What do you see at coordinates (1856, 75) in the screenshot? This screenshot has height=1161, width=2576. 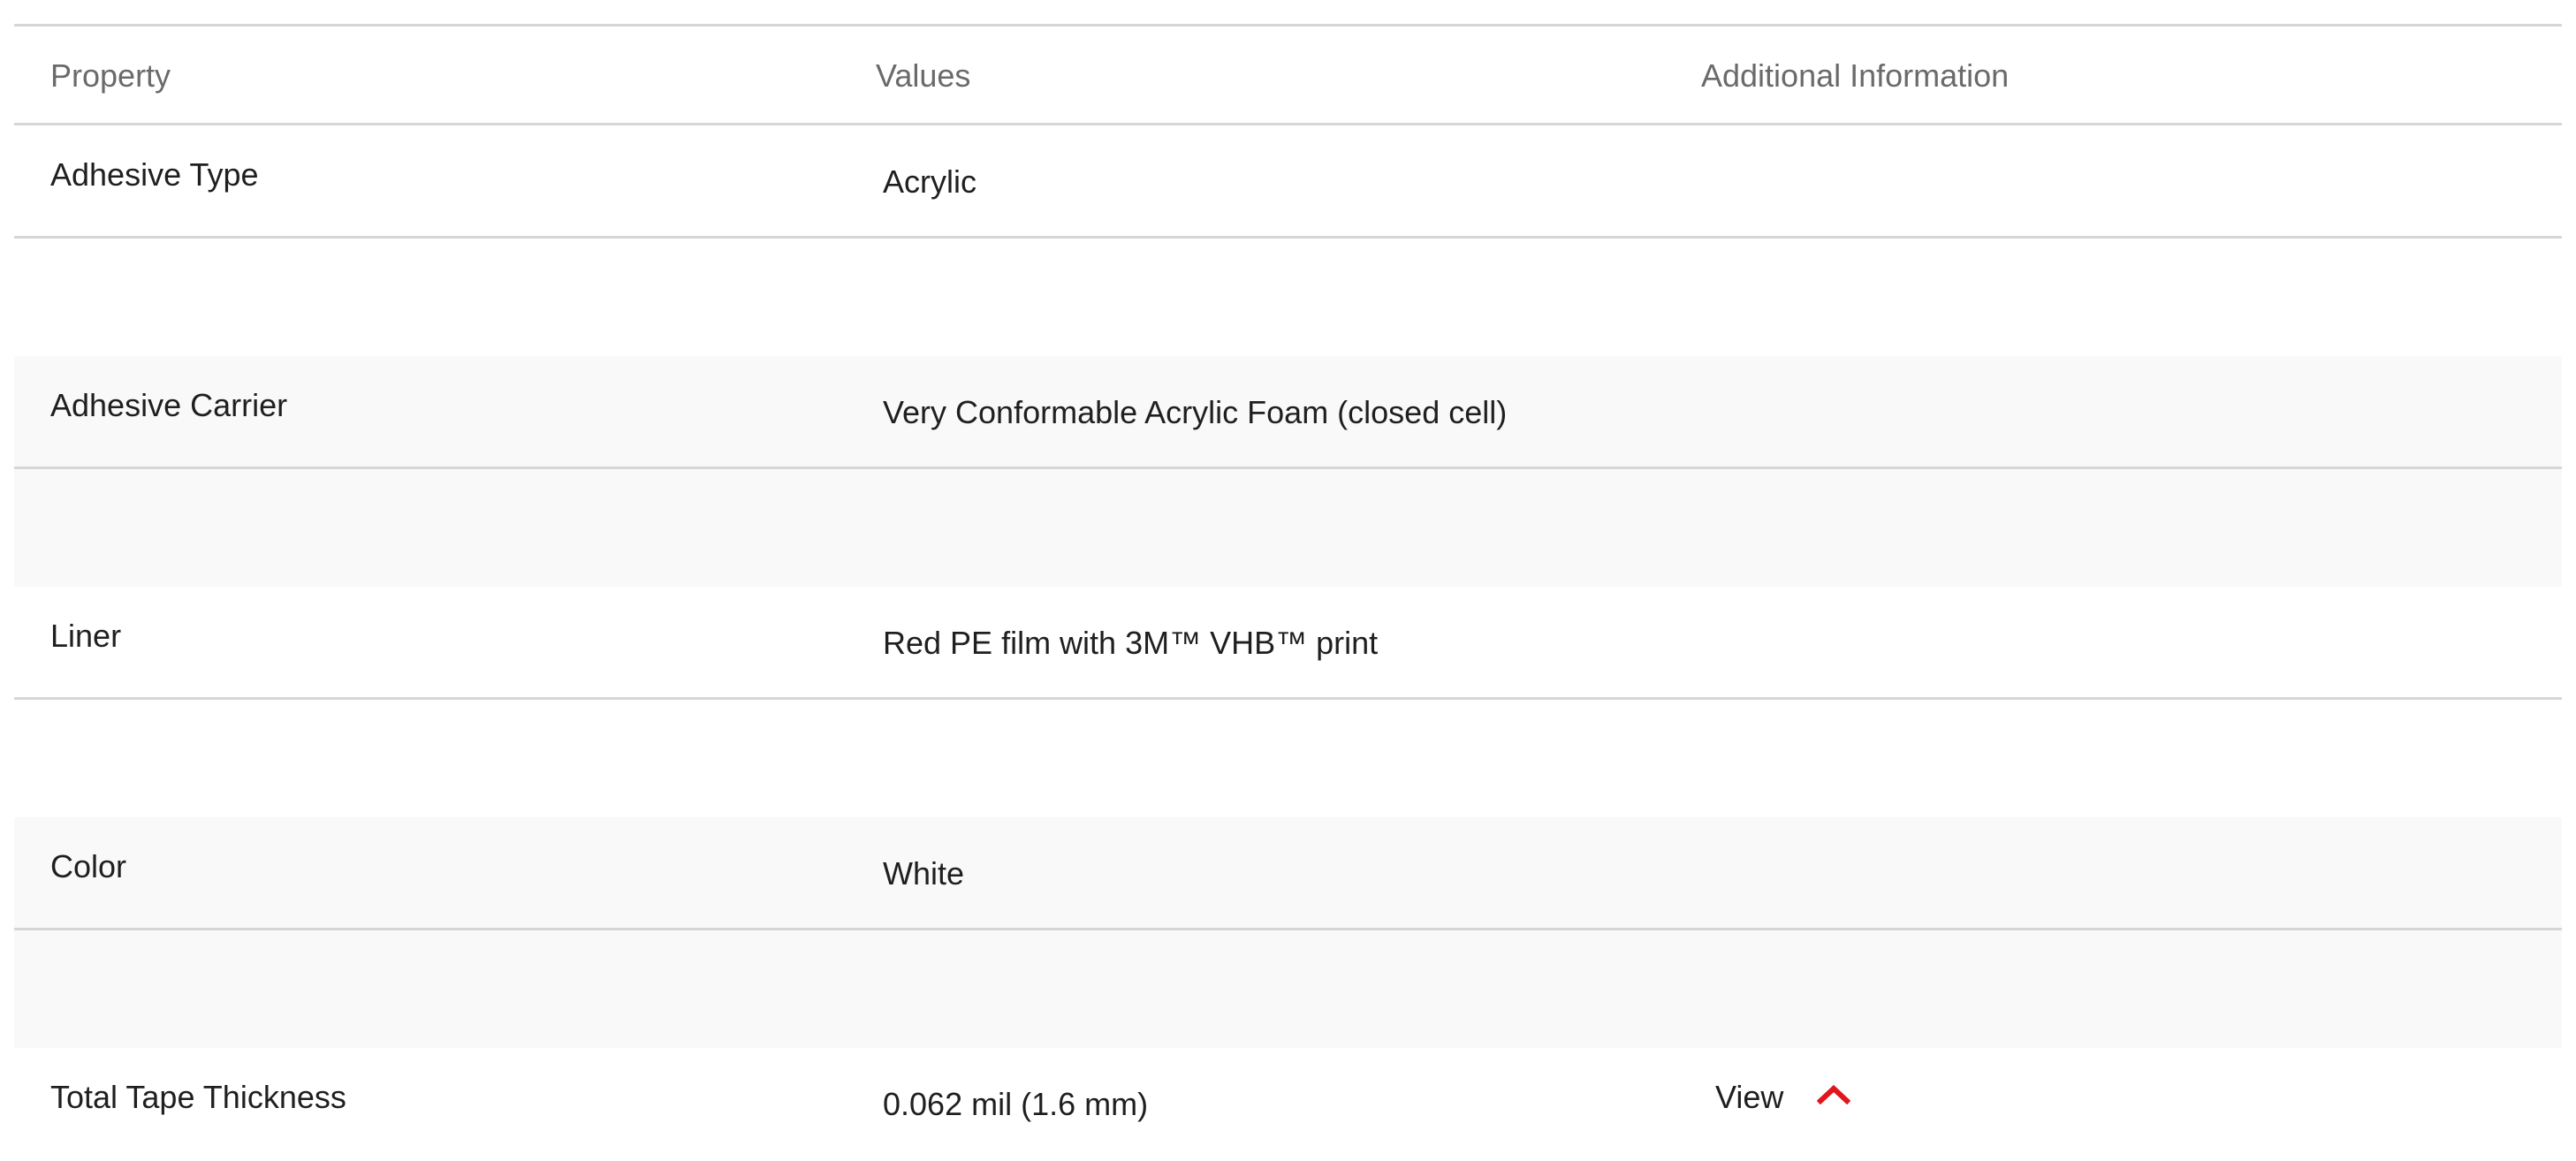 I see `header-additional-information: Additional Information` at bounding box center [1856, 75].